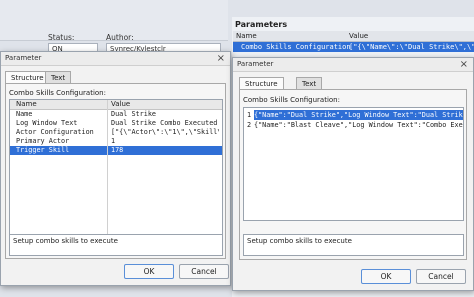 The height and width of the screenshot is (297, 474). I want to click on table-row-selected: Trigger Skill 178, so click(116, 150).